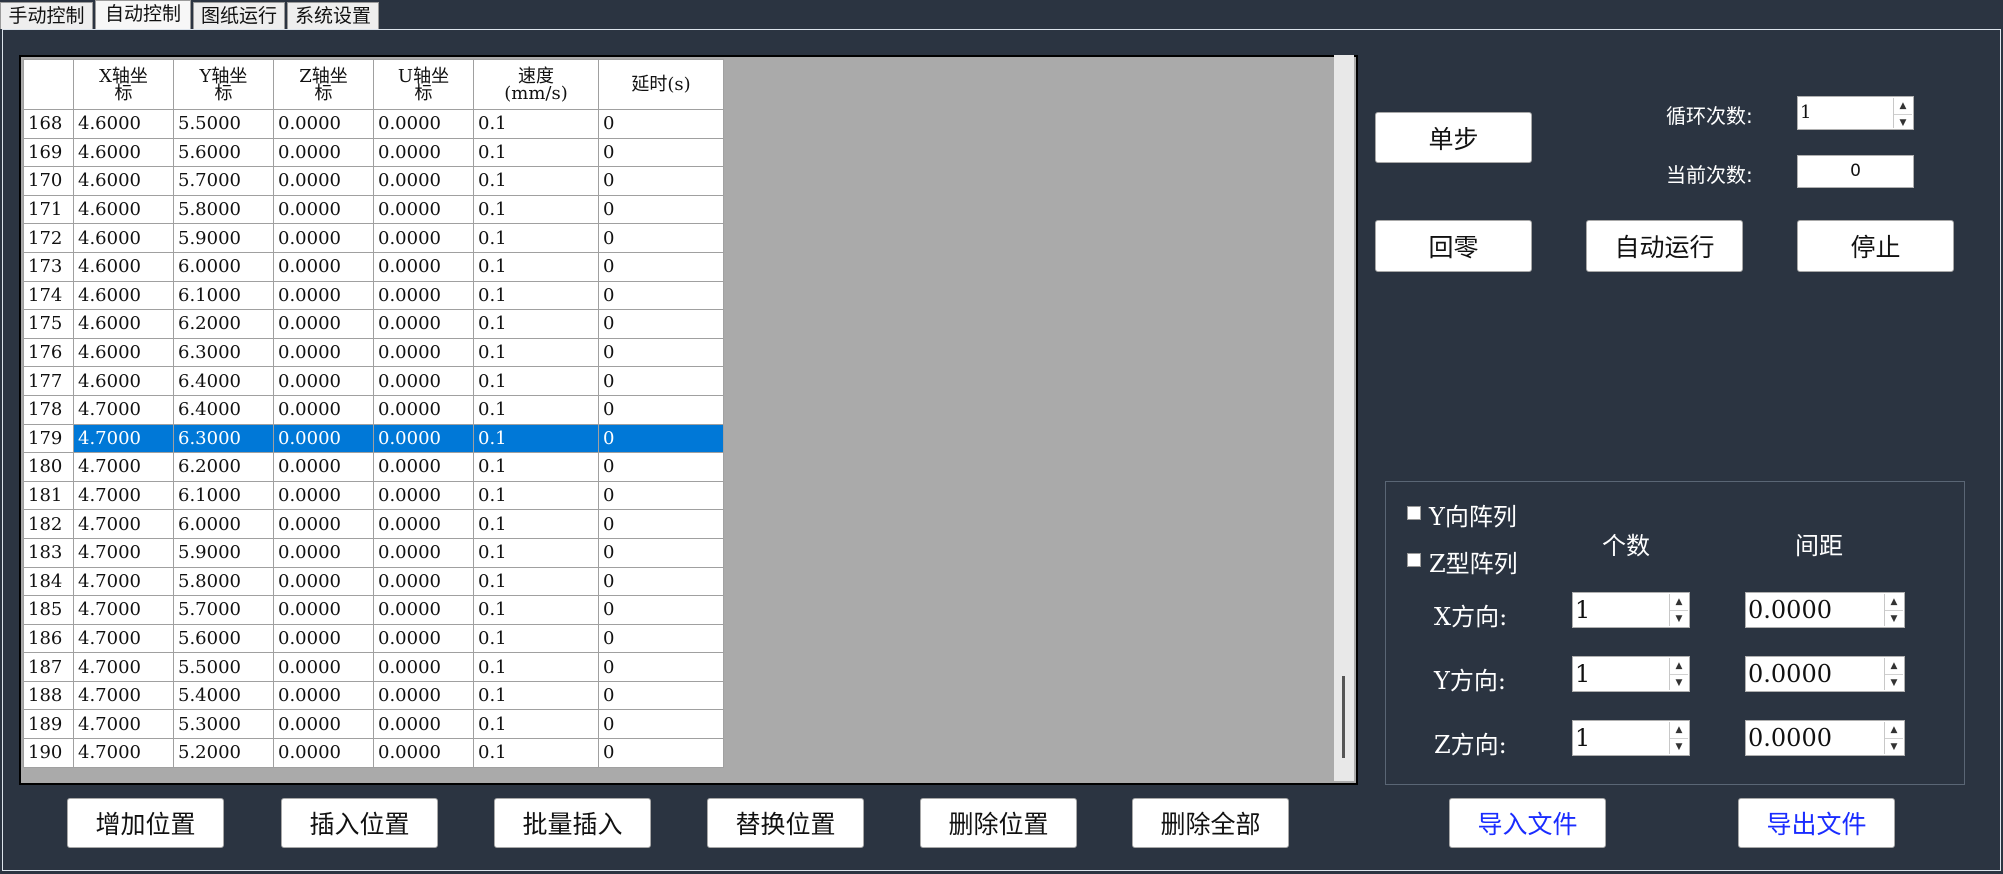 Image resolution: width=2003 pixels, height=874 pixels. What do you see at coordinates (48, 181) in the screenshot?
I see `row-number-cell: 170` at bounding box center [48, 181].